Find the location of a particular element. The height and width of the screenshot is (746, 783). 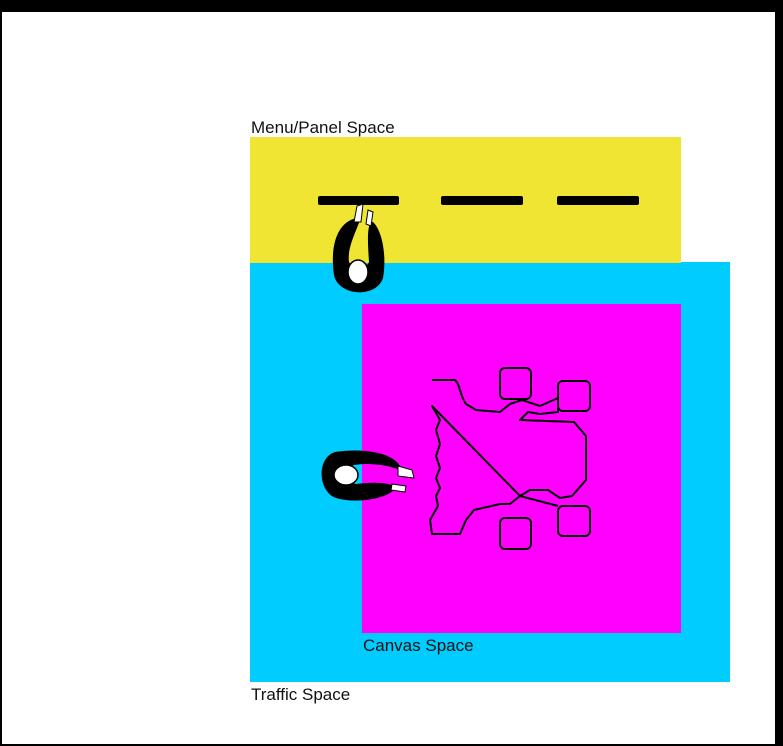

traffic-space-label: Traffic Space is located at coordinates (301, 694).